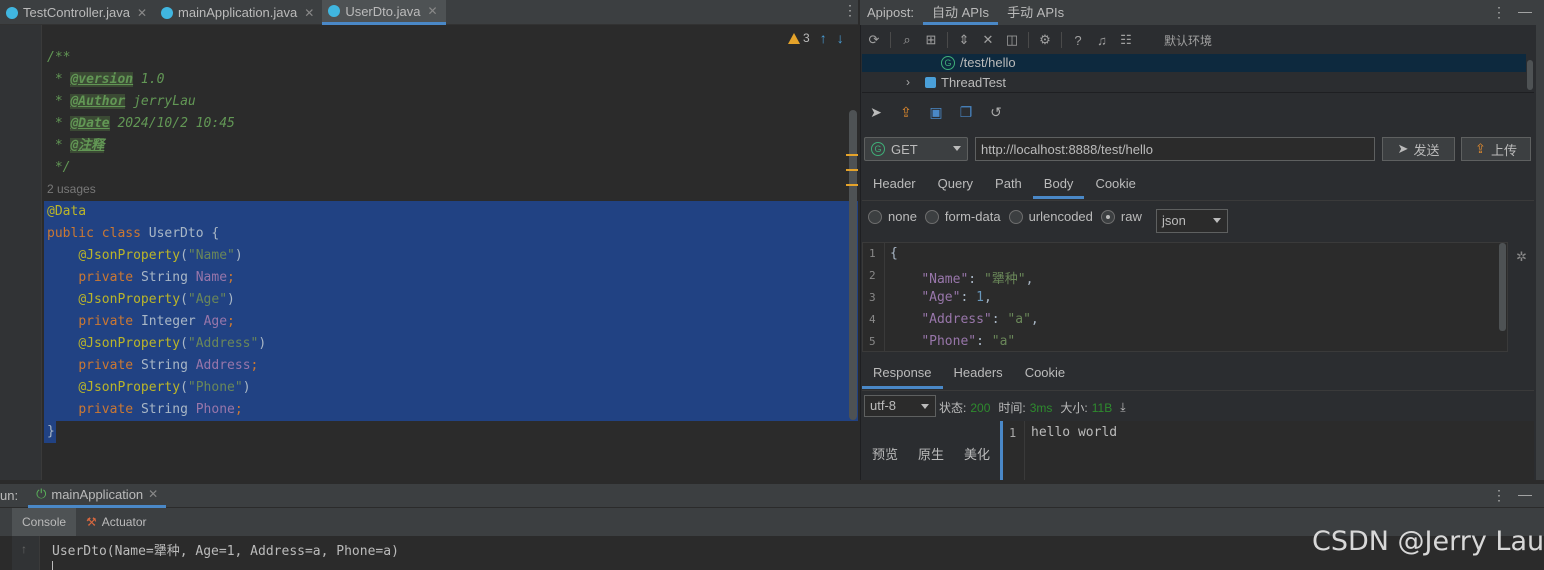  I want to click on scroll-up-icon: ↑, so click(24, 549).